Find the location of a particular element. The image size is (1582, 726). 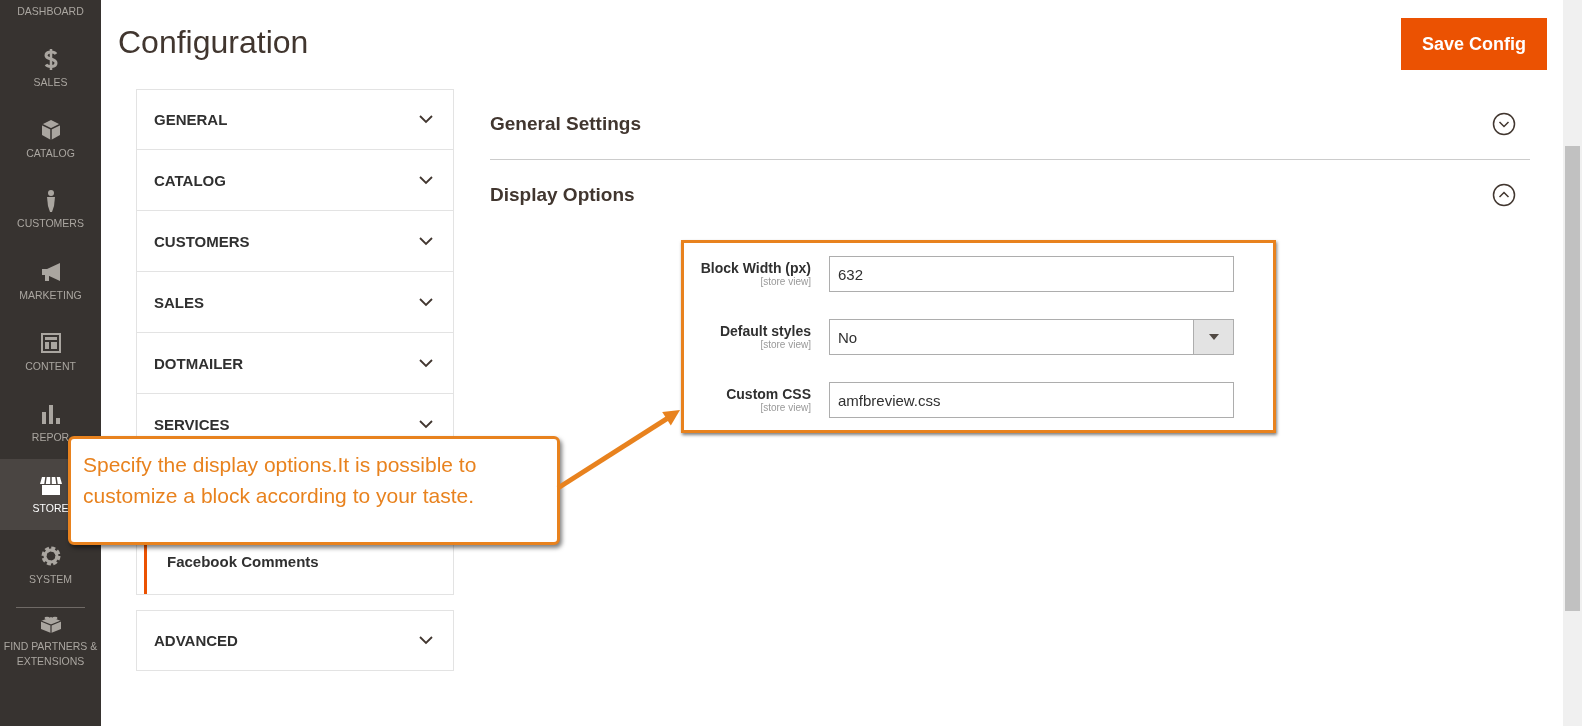

sidebar-item: DASHBOARD is located at coordinates (50, 16).